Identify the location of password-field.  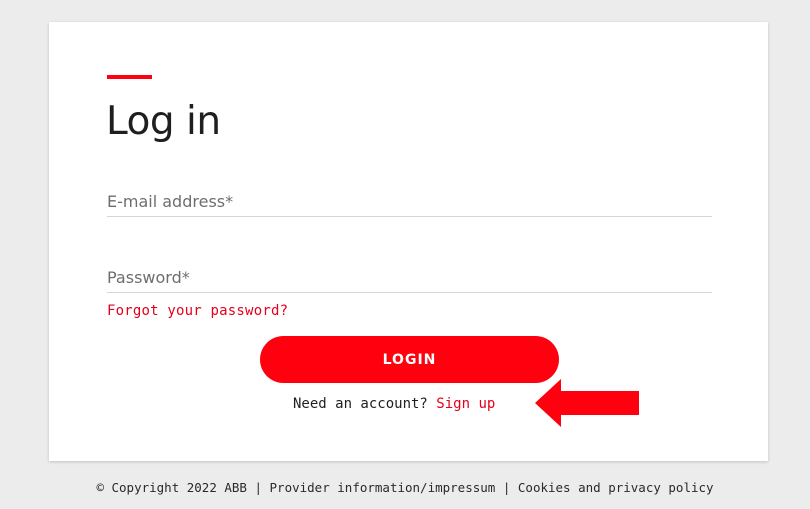
(409, 277).